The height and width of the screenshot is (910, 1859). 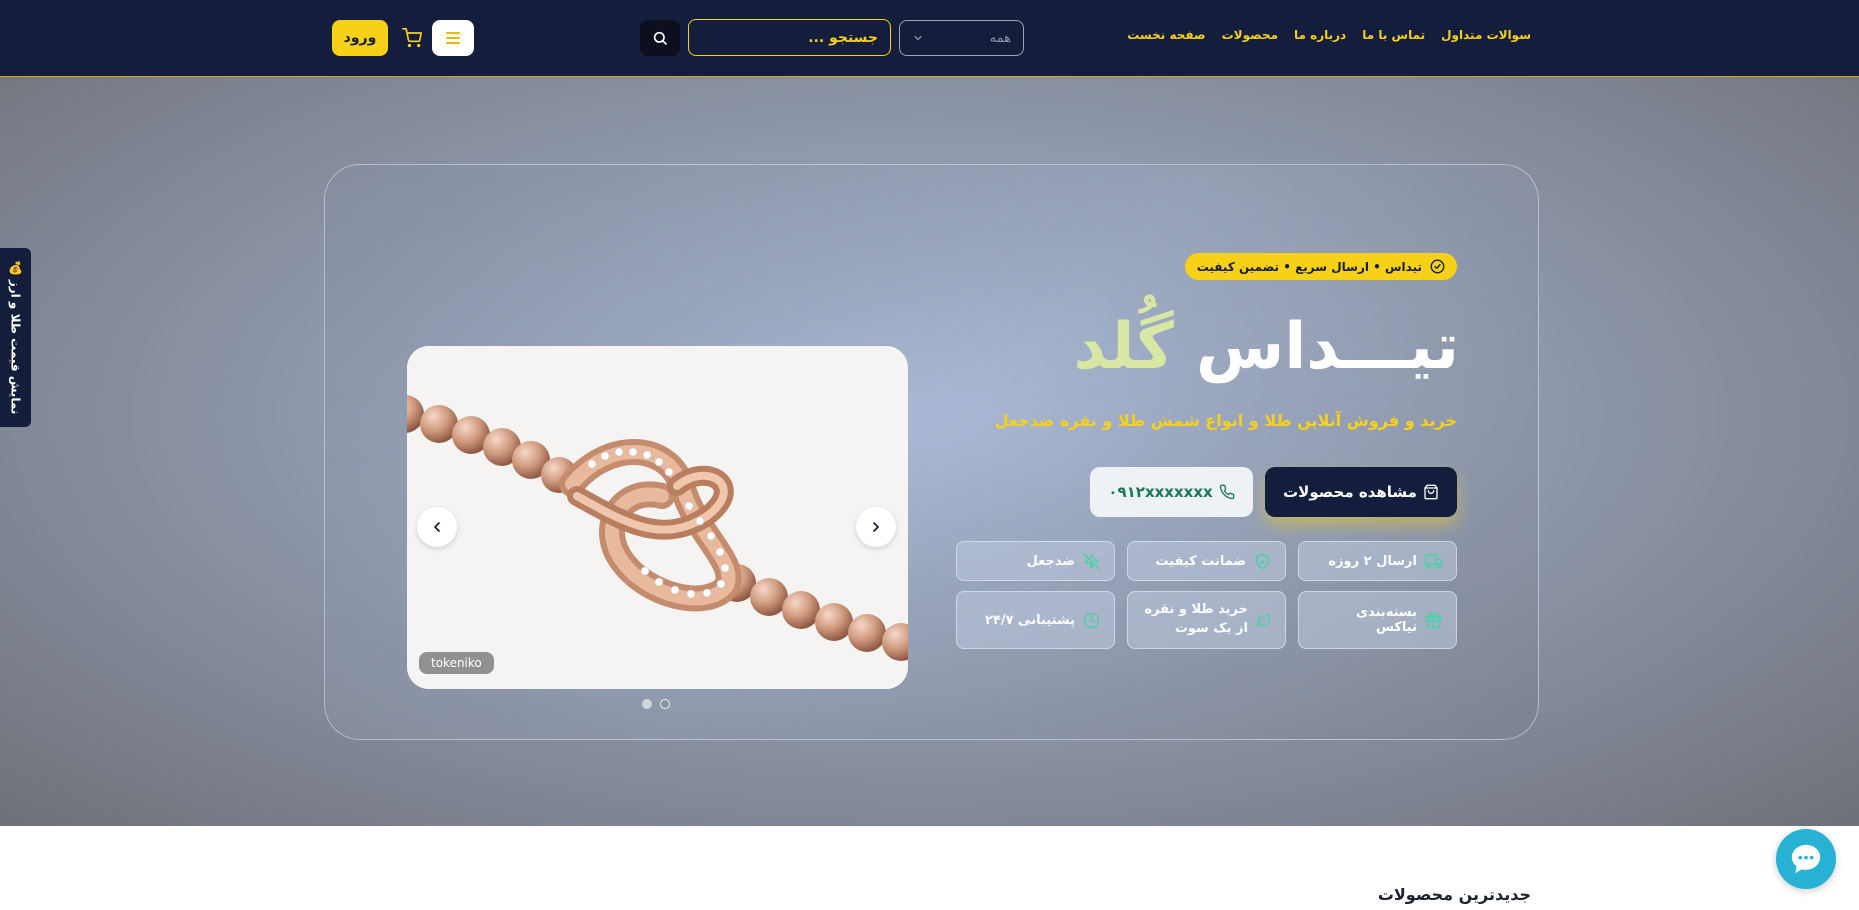 What do you see at coordinates (412, 38) in the screenshot?
I see `cart-icon` at bounding box center [412, 38].